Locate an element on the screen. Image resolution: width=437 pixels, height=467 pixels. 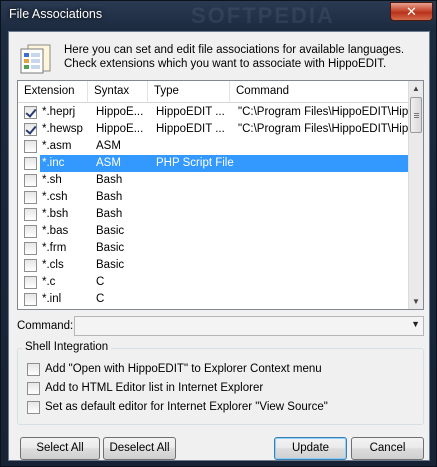
cell-extension: *.heprj is located at coordinates (59, 112).